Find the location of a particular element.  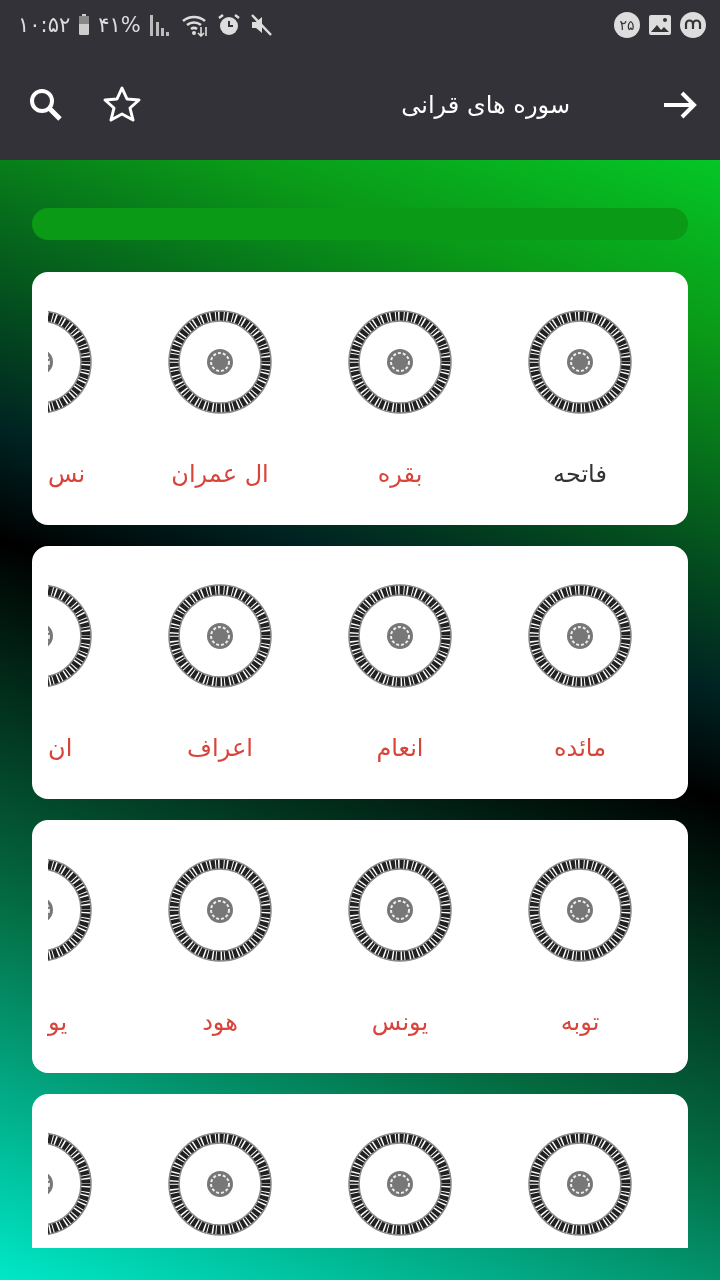

mute-icon is located at coordinates (260, 25).